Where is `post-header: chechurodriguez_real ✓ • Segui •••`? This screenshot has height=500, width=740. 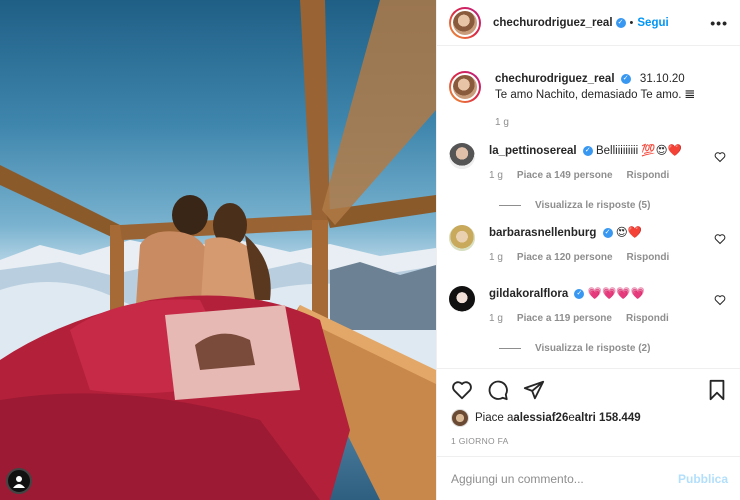 post-header: chechurodriguez_real ✓ • Segui ••• is located at coordinates (588, 23).